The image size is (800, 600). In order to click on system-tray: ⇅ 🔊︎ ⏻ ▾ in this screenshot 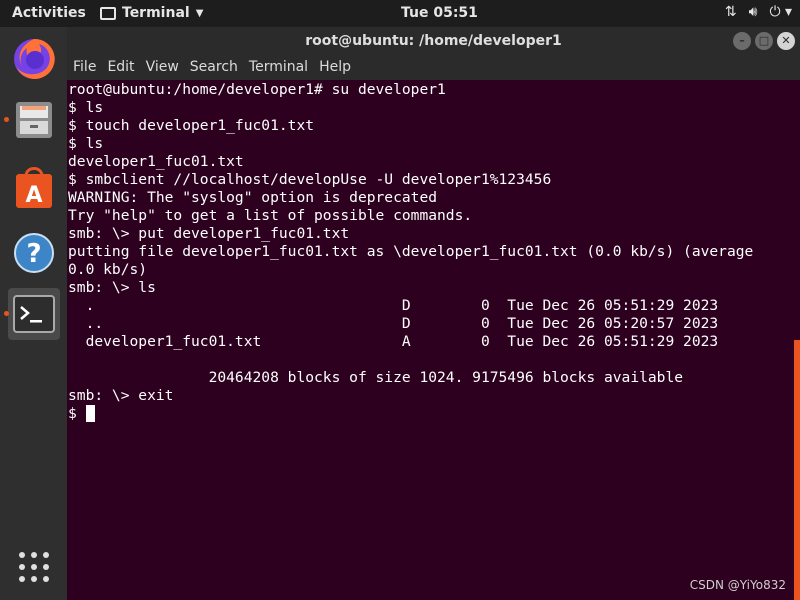, I will do `click(758, 12)`.